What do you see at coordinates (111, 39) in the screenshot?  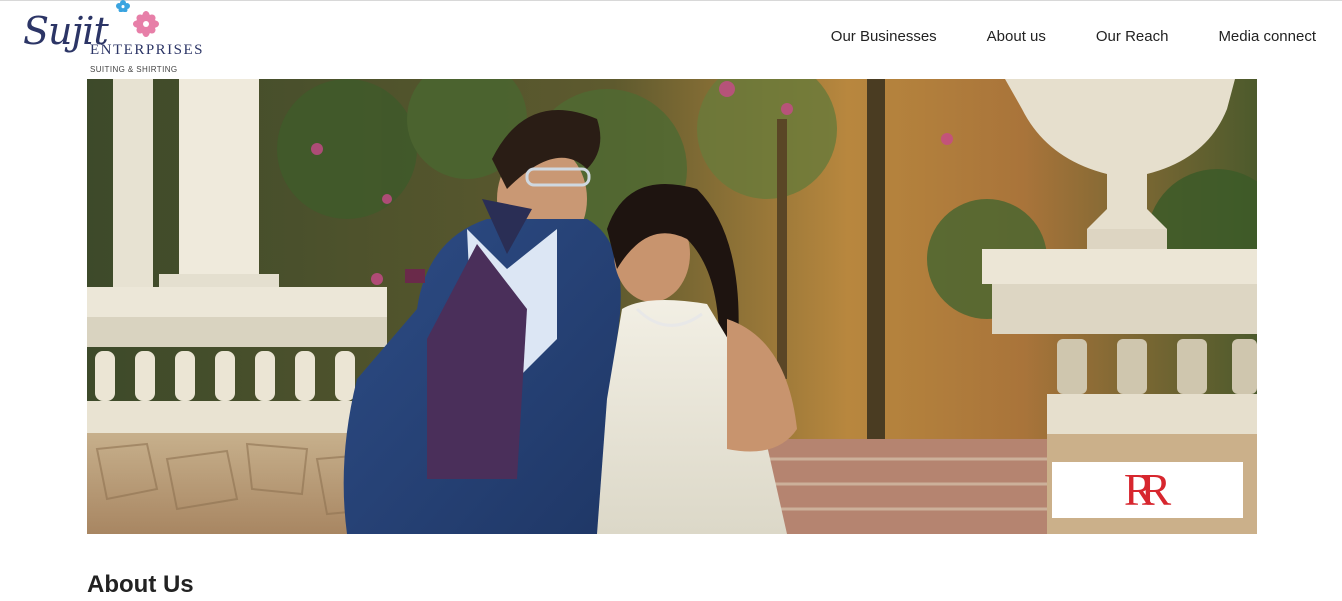 I see `company-logo: Sujit ENTERPRISES SUITING & SHIRTING` at bounding box center [111, 39].